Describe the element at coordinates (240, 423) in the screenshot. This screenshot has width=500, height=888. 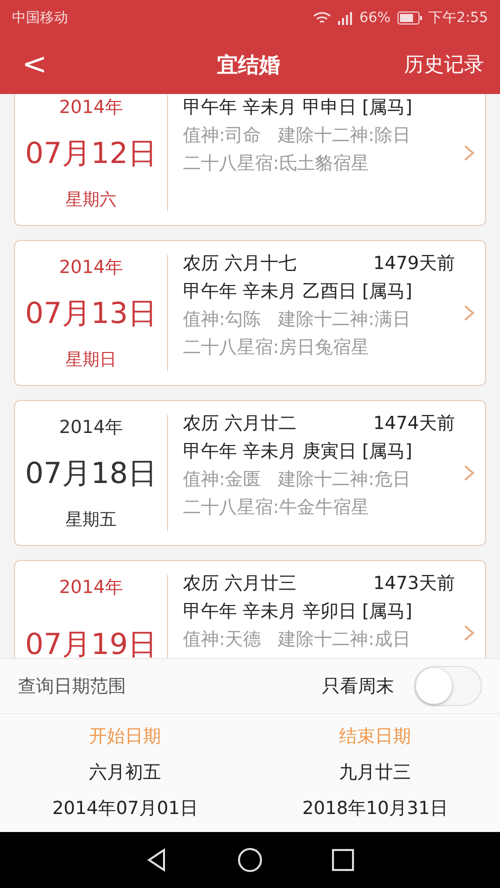
I see `lunar-date: 农历 六月廿二` at that location.